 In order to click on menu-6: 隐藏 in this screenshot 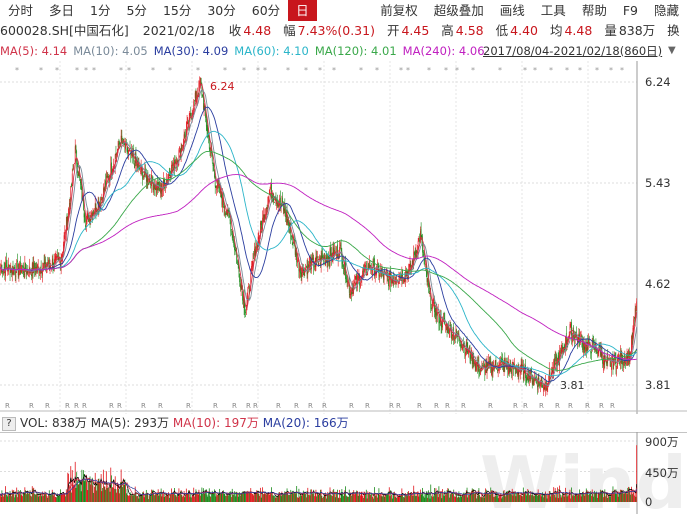, I will do `click(666, 10)`.